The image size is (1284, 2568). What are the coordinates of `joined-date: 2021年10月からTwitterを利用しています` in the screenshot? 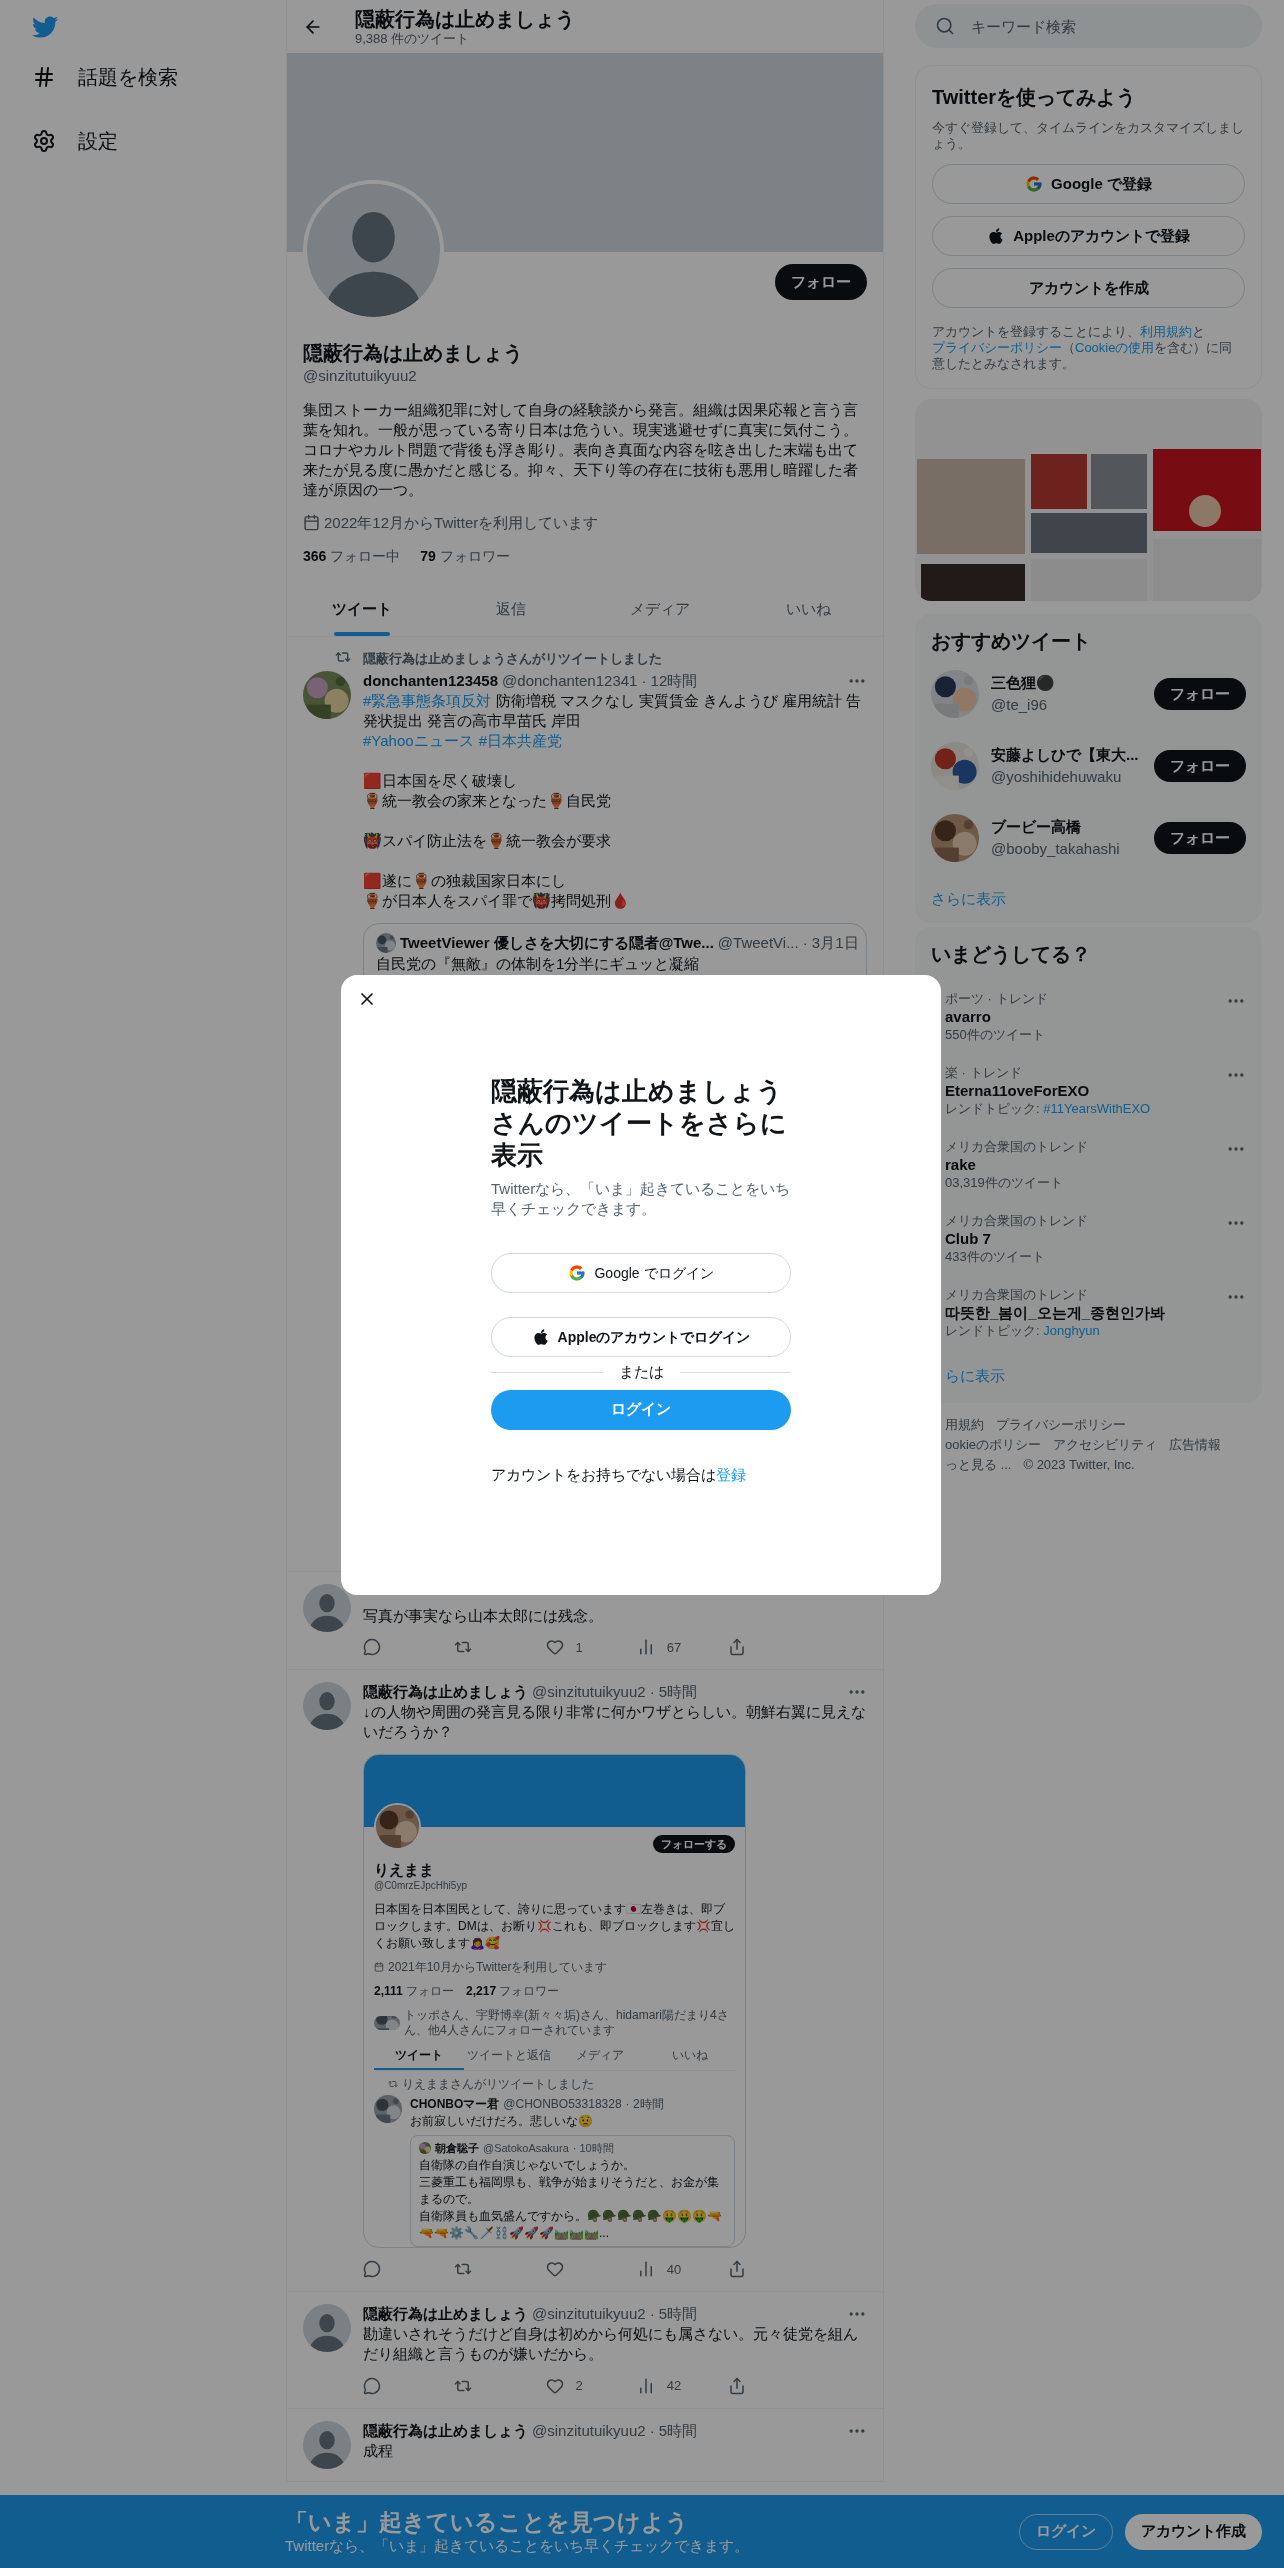 It's located at (498, 1967).